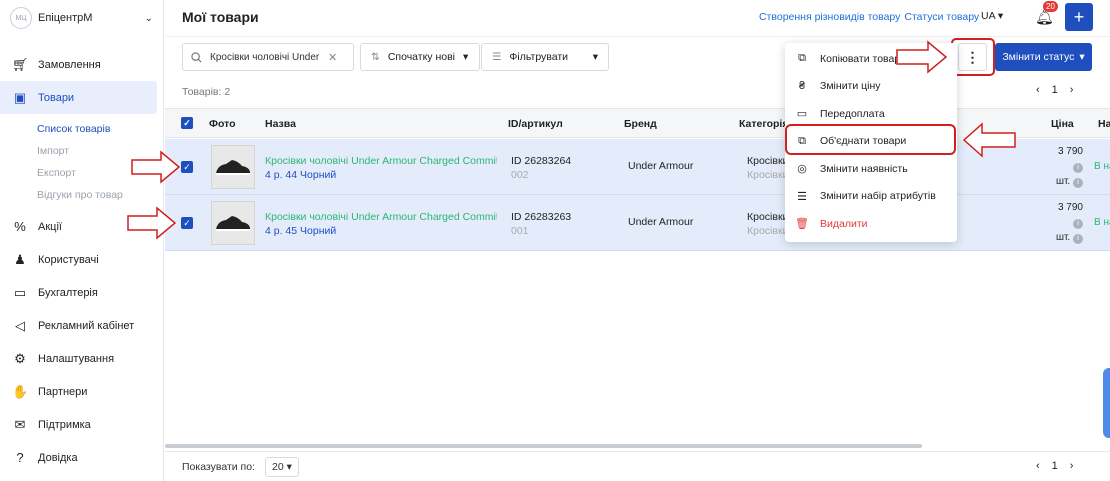  What do you see at coordinates (78, 391) in the screenshot?
I see `sidebar-item-partners: ✋ Партнери` at bounding box center [78, 391].